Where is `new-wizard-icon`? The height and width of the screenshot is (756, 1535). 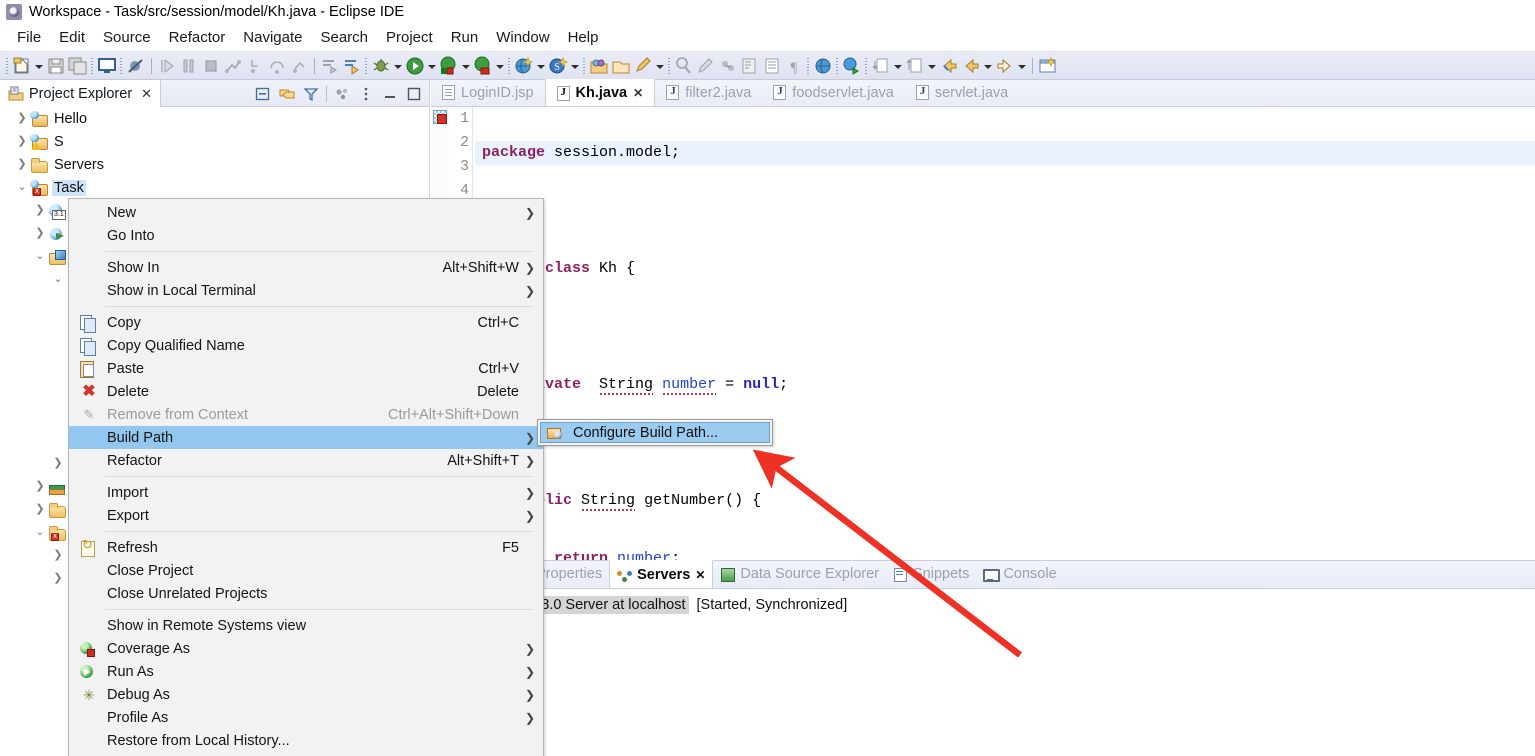
new-wizard-icon is located at coordinates (22, 66).